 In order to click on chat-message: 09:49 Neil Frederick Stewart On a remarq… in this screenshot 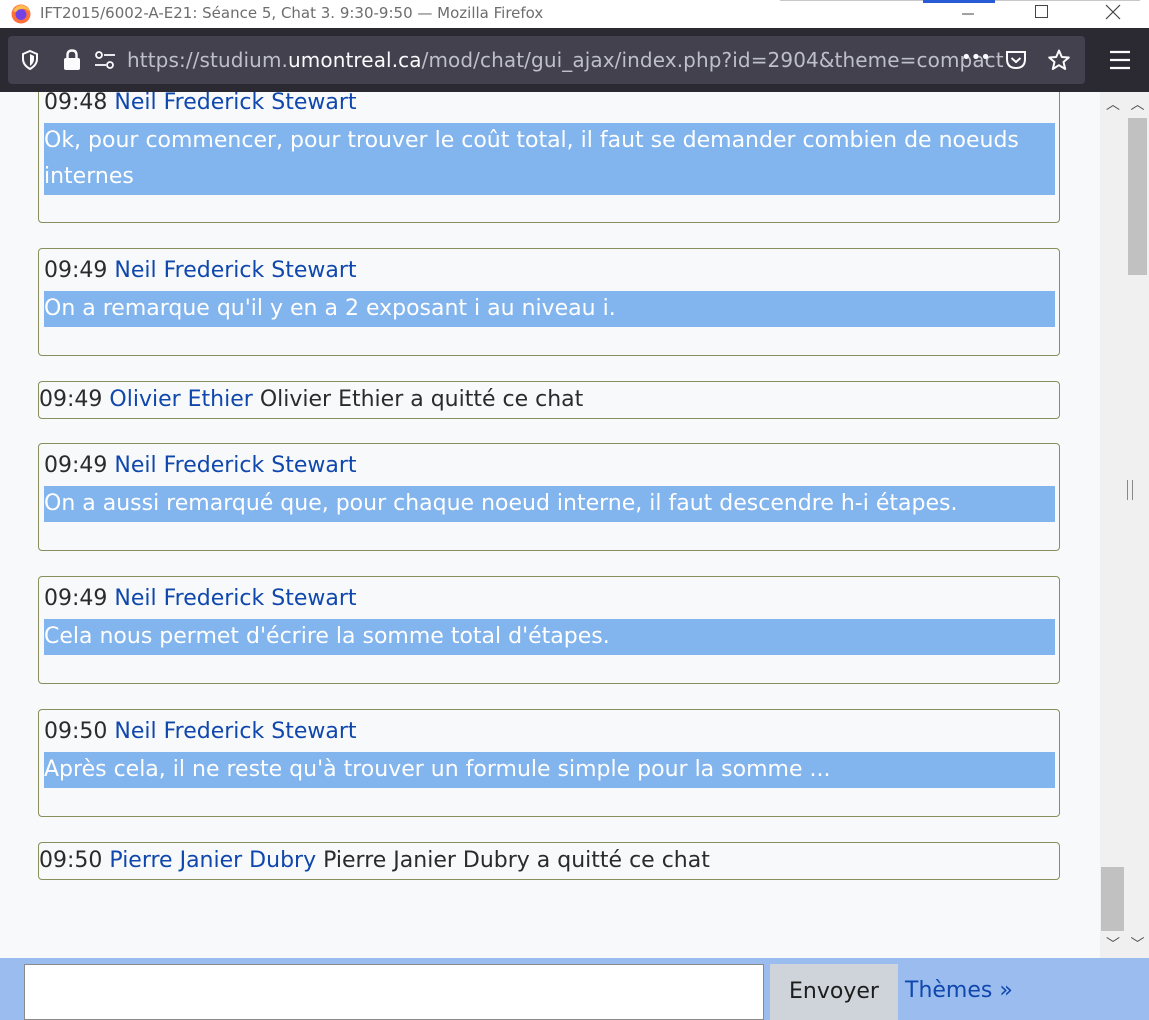, I will do `click(549, 302)`.